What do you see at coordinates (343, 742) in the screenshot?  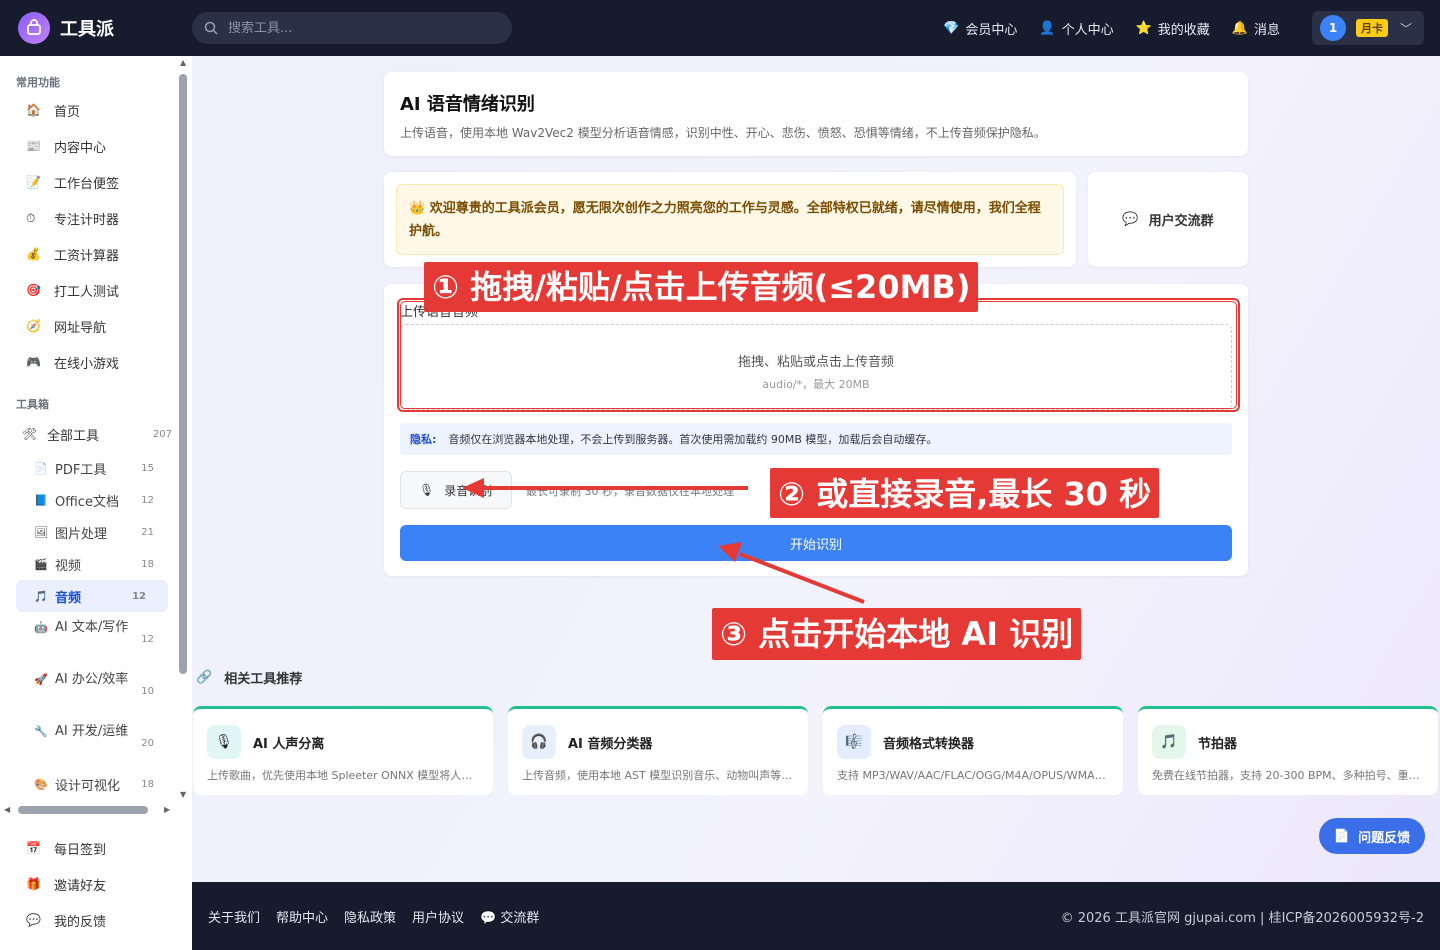 I see `tool-card-header: 🎙 AI 人声分离` at bounding box center [343, 742].